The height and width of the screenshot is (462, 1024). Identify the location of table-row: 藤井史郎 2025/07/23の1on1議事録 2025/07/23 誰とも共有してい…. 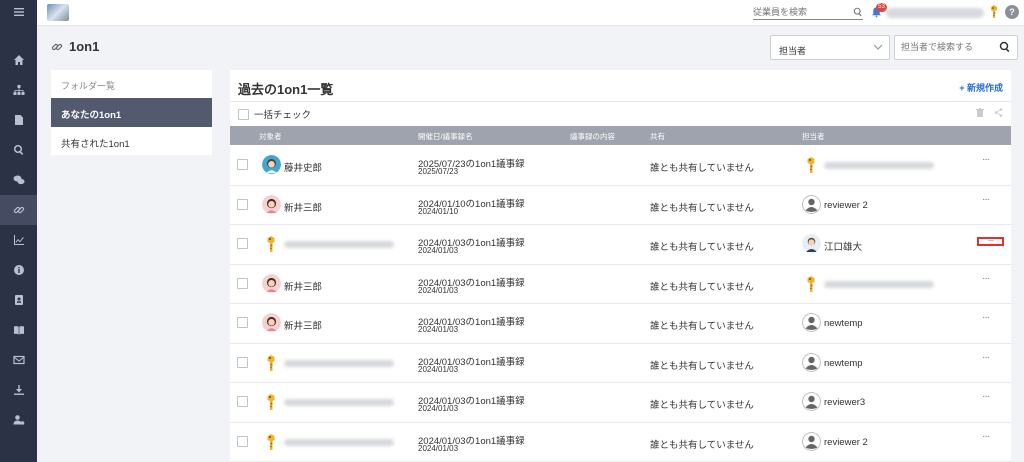
(620, 166).